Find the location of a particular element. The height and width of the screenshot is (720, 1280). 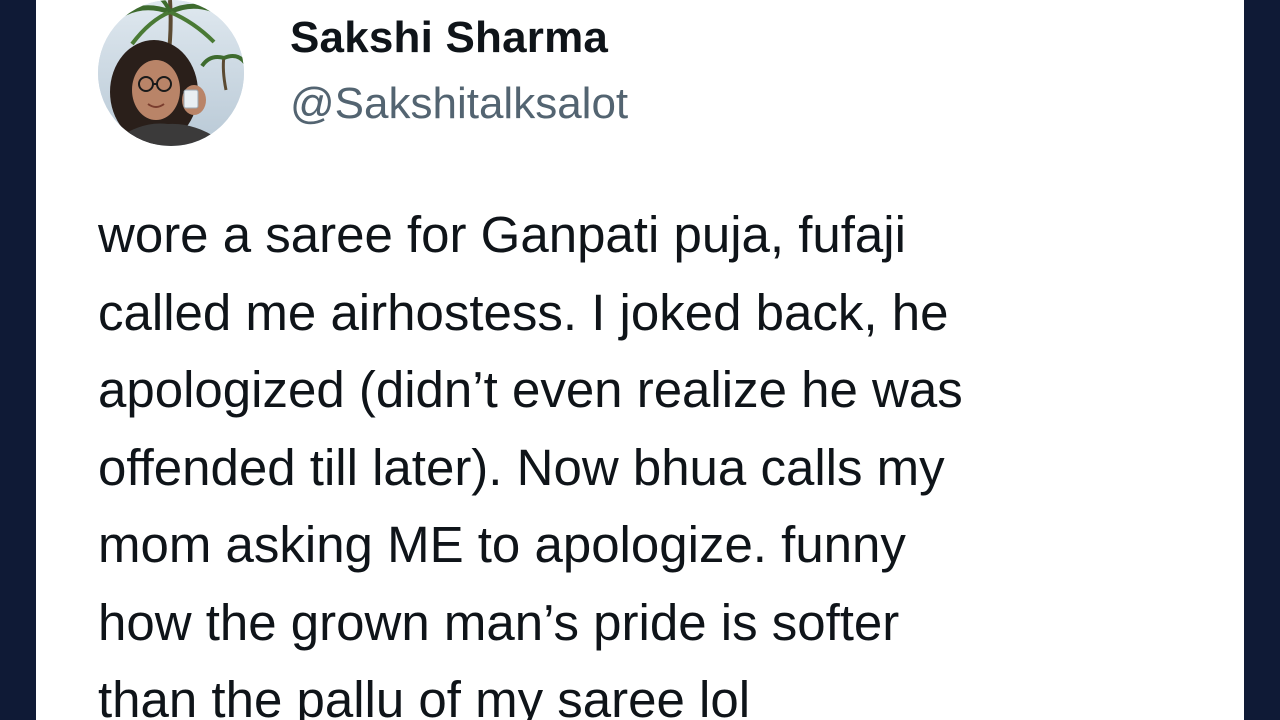

tweet-text-line: how the grown man’s pride is softer is located at coordinates (499, 622).